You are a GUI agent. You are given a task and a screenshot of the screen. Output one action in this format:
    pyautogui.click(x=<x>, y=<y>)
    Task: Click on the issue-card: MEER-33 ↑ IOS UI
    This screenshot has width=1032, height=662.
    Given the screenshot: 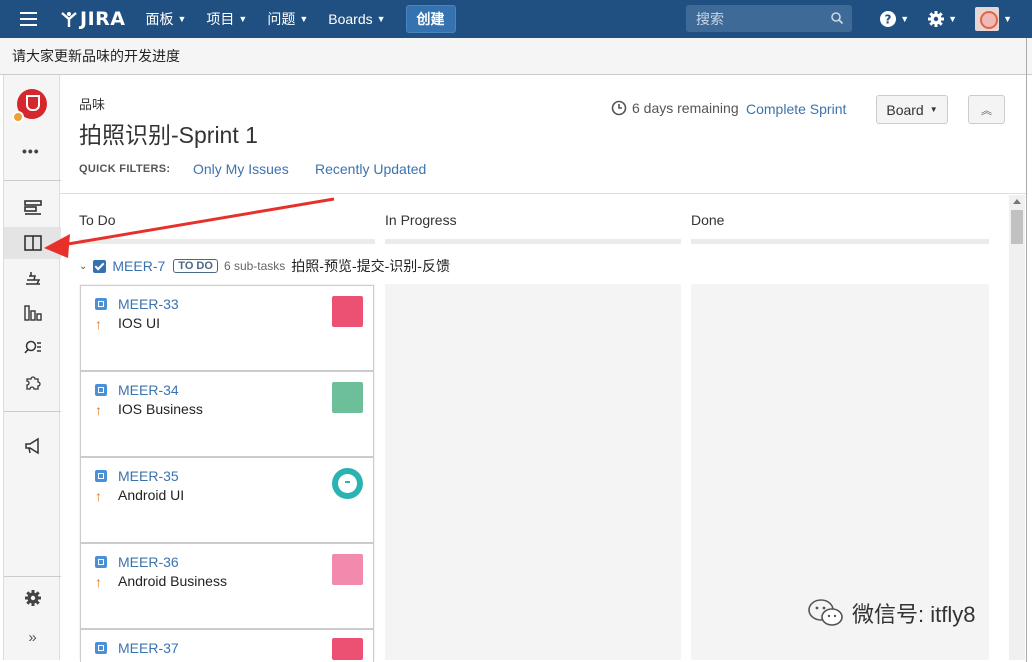 What is the action you would take?
    pyautogui.click(x=227, y=328)
    